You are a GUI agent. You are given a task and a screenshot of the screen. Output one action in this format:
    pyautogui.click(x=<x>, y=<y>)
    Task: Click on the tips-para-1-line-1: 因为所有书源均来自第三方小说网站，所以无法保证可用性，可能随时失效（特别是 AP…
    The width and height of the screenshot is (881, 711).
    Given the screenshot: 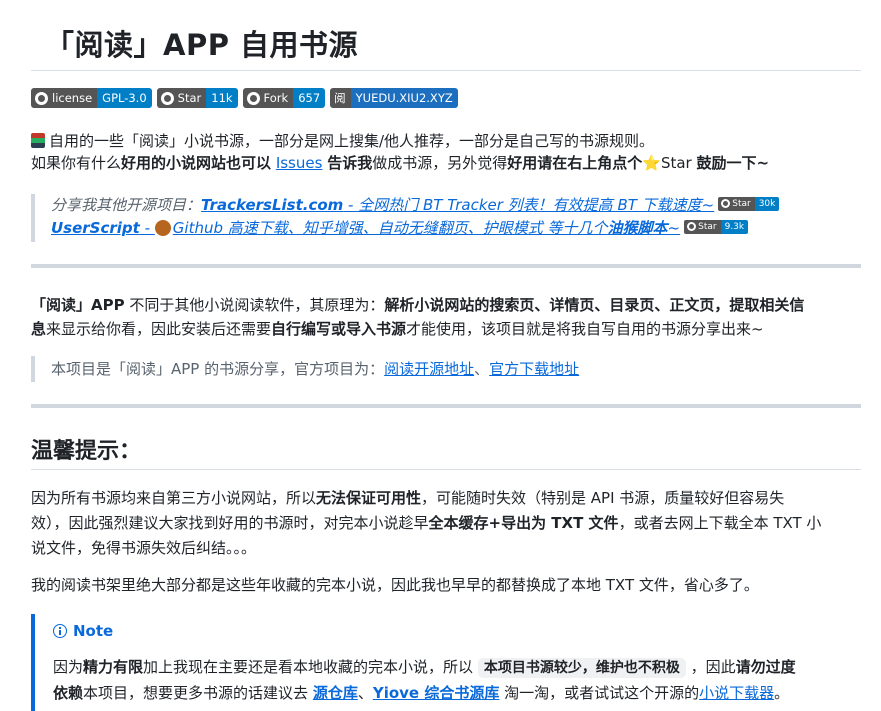 What is the action you would take?
    pyautogui.click(x=408, y=498)
    